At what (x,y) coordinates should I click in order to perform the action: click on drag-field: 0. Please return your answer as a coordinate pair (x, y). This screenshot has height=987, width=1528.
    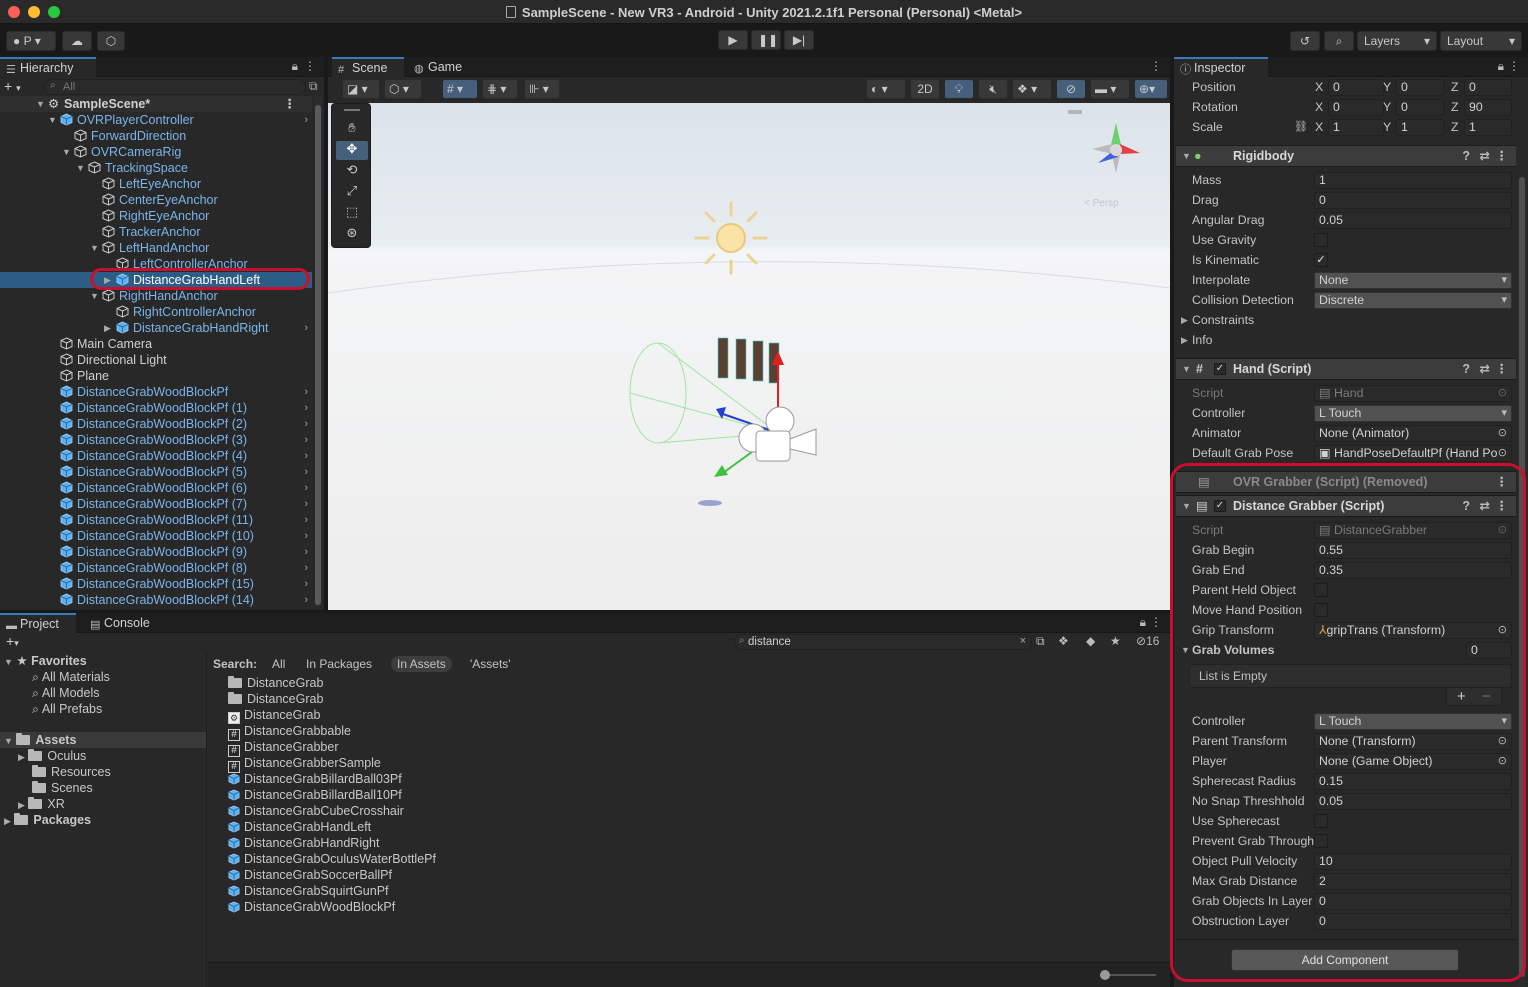
    Looking at the image, I should click on (1413, 200).